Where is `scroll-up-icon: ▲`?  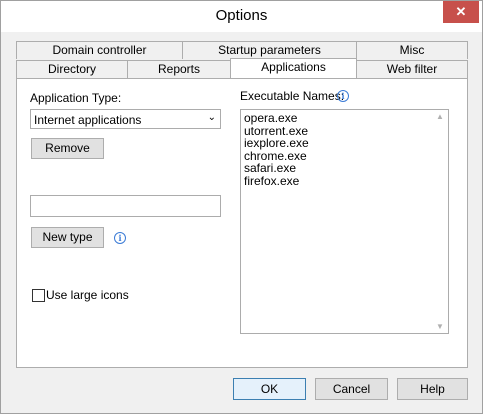 scroll-up-icon: ▲ is located at coordinates (440, 116).